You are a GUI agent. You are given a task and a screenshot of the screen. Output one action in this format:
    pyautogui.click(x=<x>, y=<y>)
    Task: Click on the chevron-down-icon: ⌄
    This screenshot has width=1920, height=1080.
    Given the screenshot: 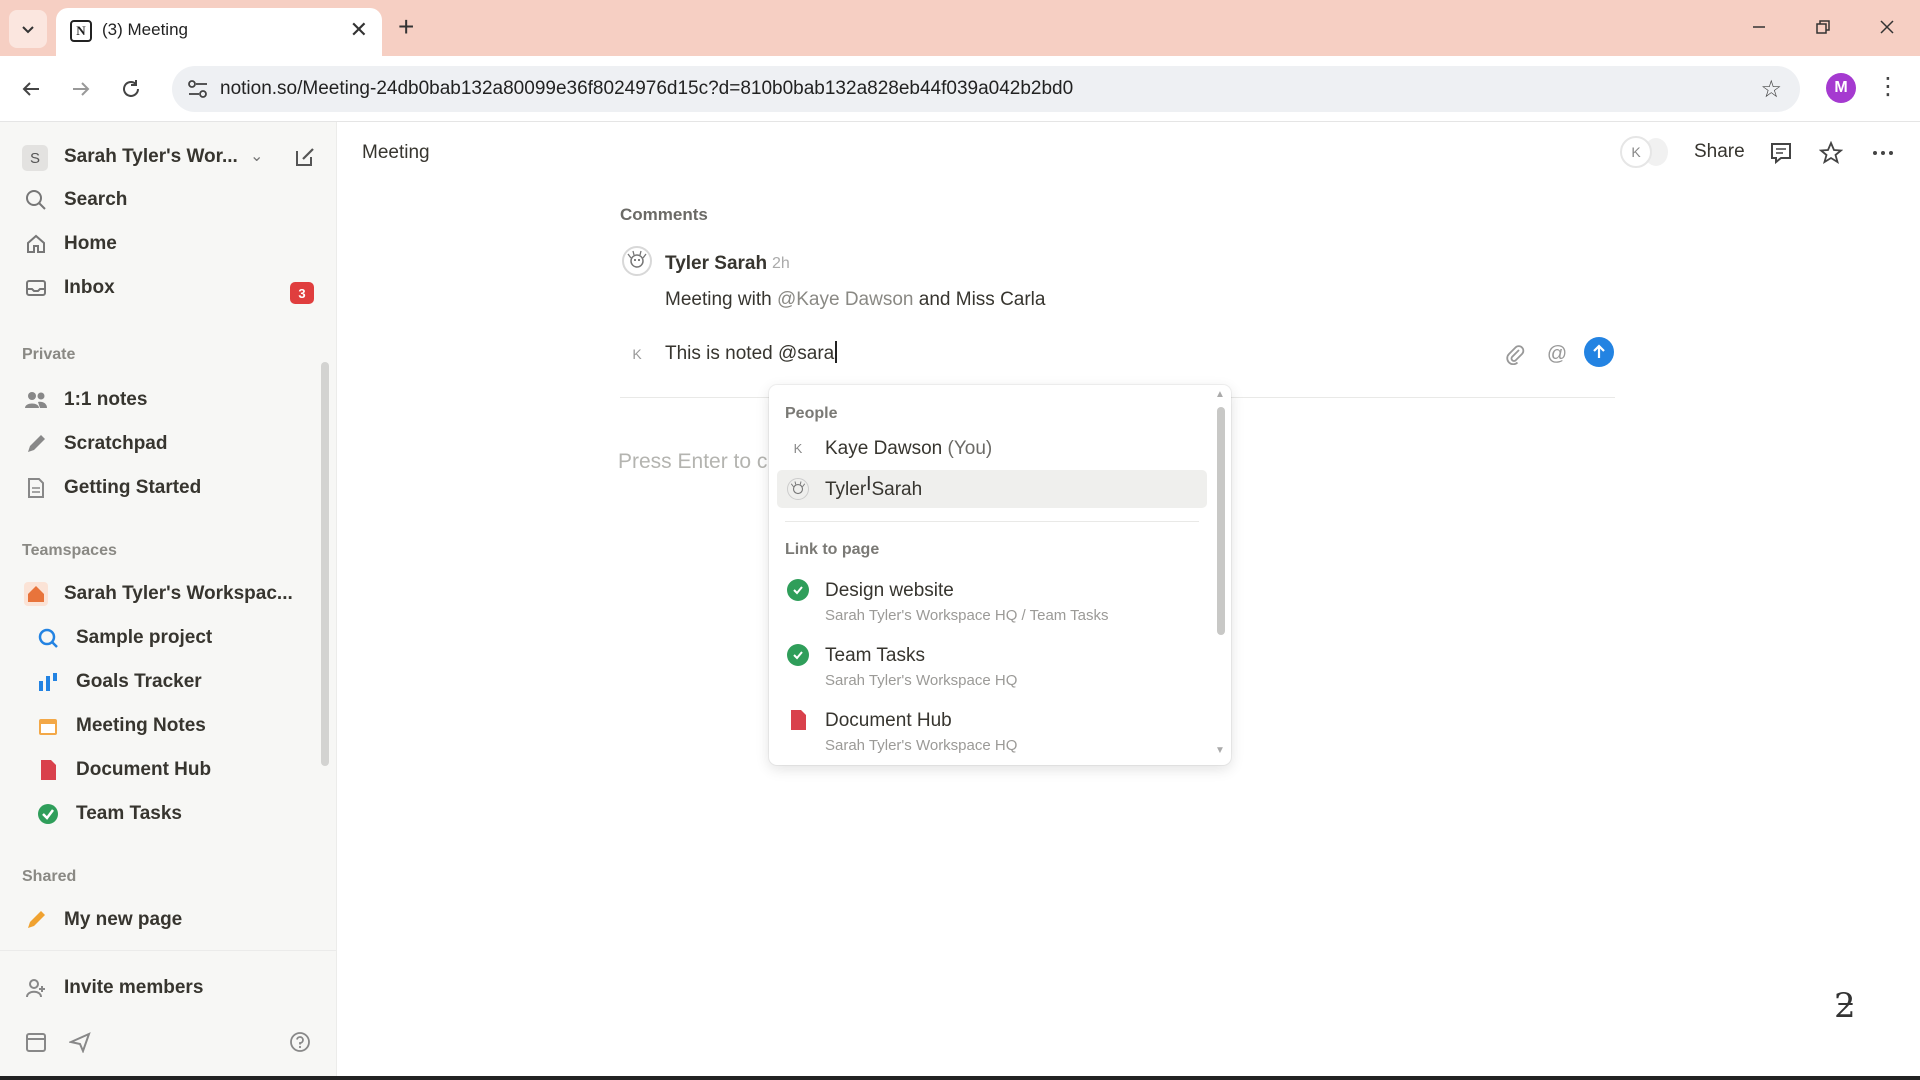 What is the action you would take?
    pyautogui.click(x=257, y=156)
    